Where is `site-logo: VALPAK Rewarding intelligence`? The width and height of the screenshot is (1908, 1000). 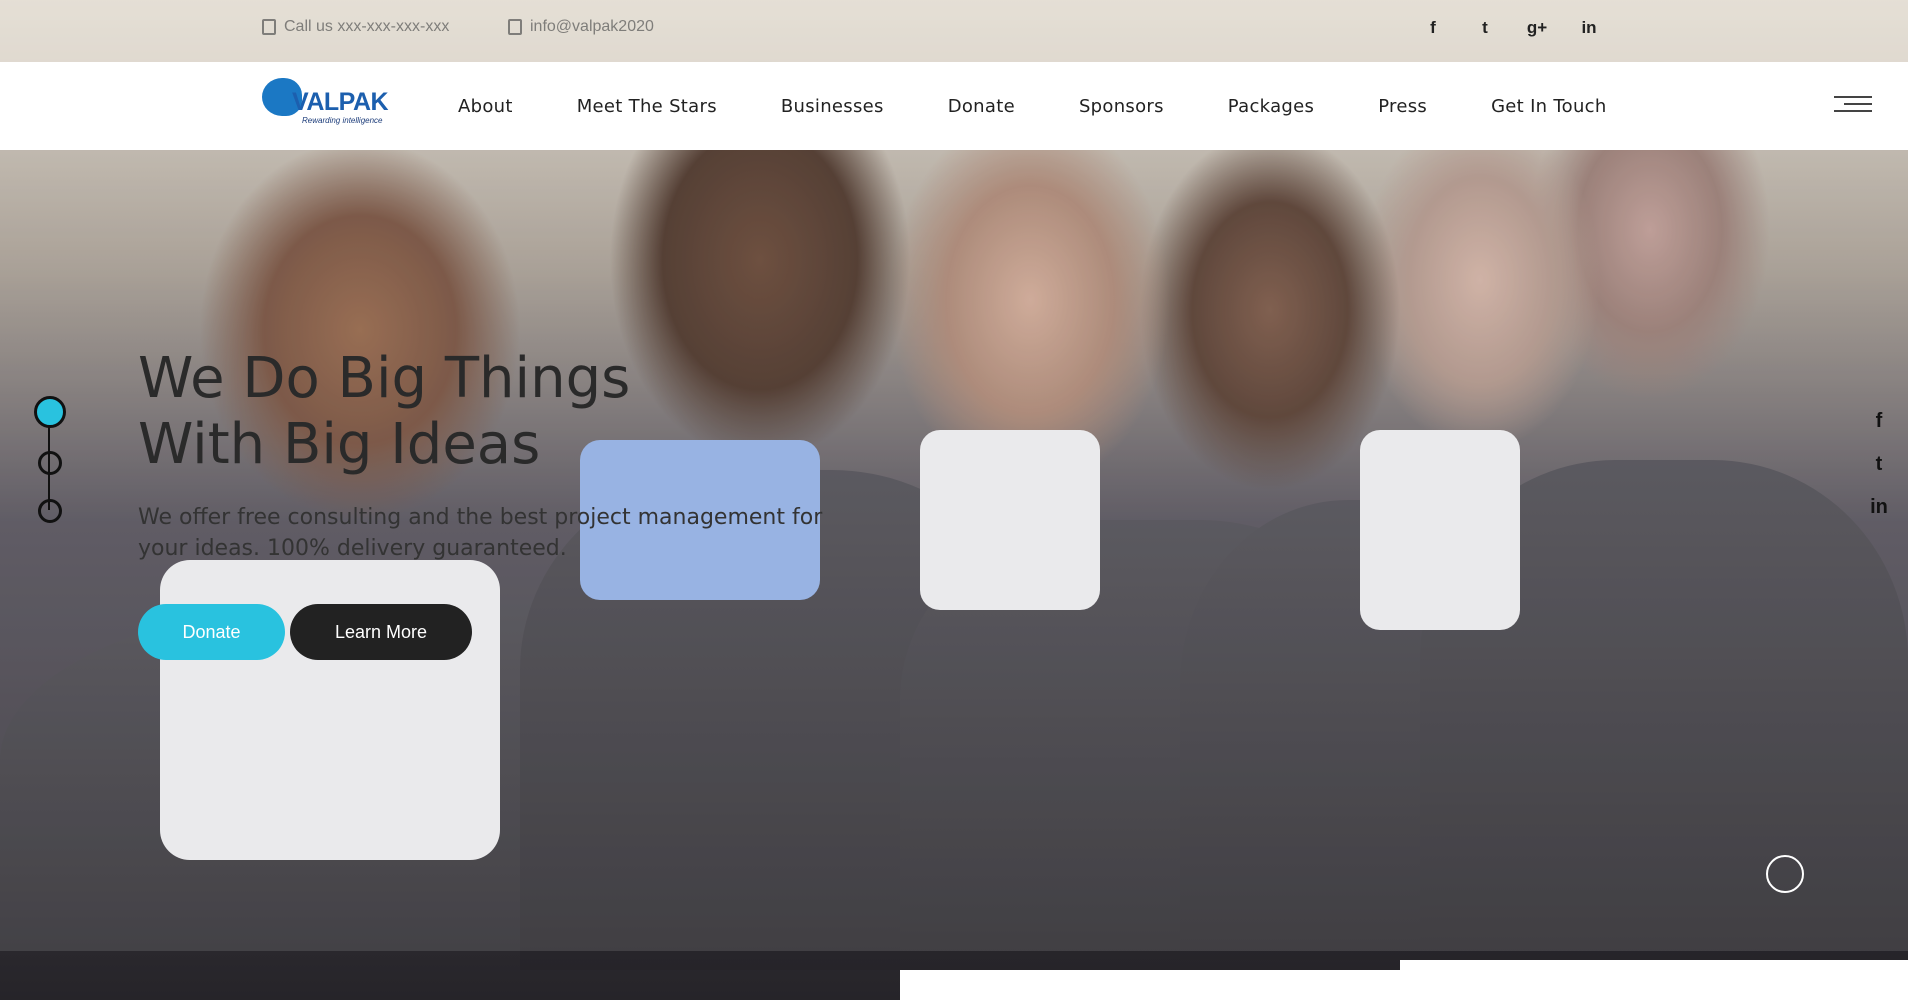 site-logo: VALPAK Rewarding intelligence is located at coordinates (327, 104).